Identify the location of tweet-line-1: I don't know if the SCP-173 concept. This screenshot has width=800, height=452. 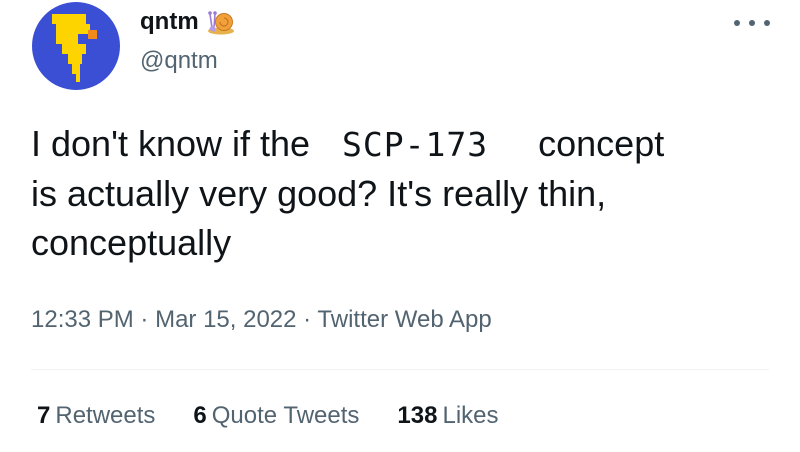
(406, 144).